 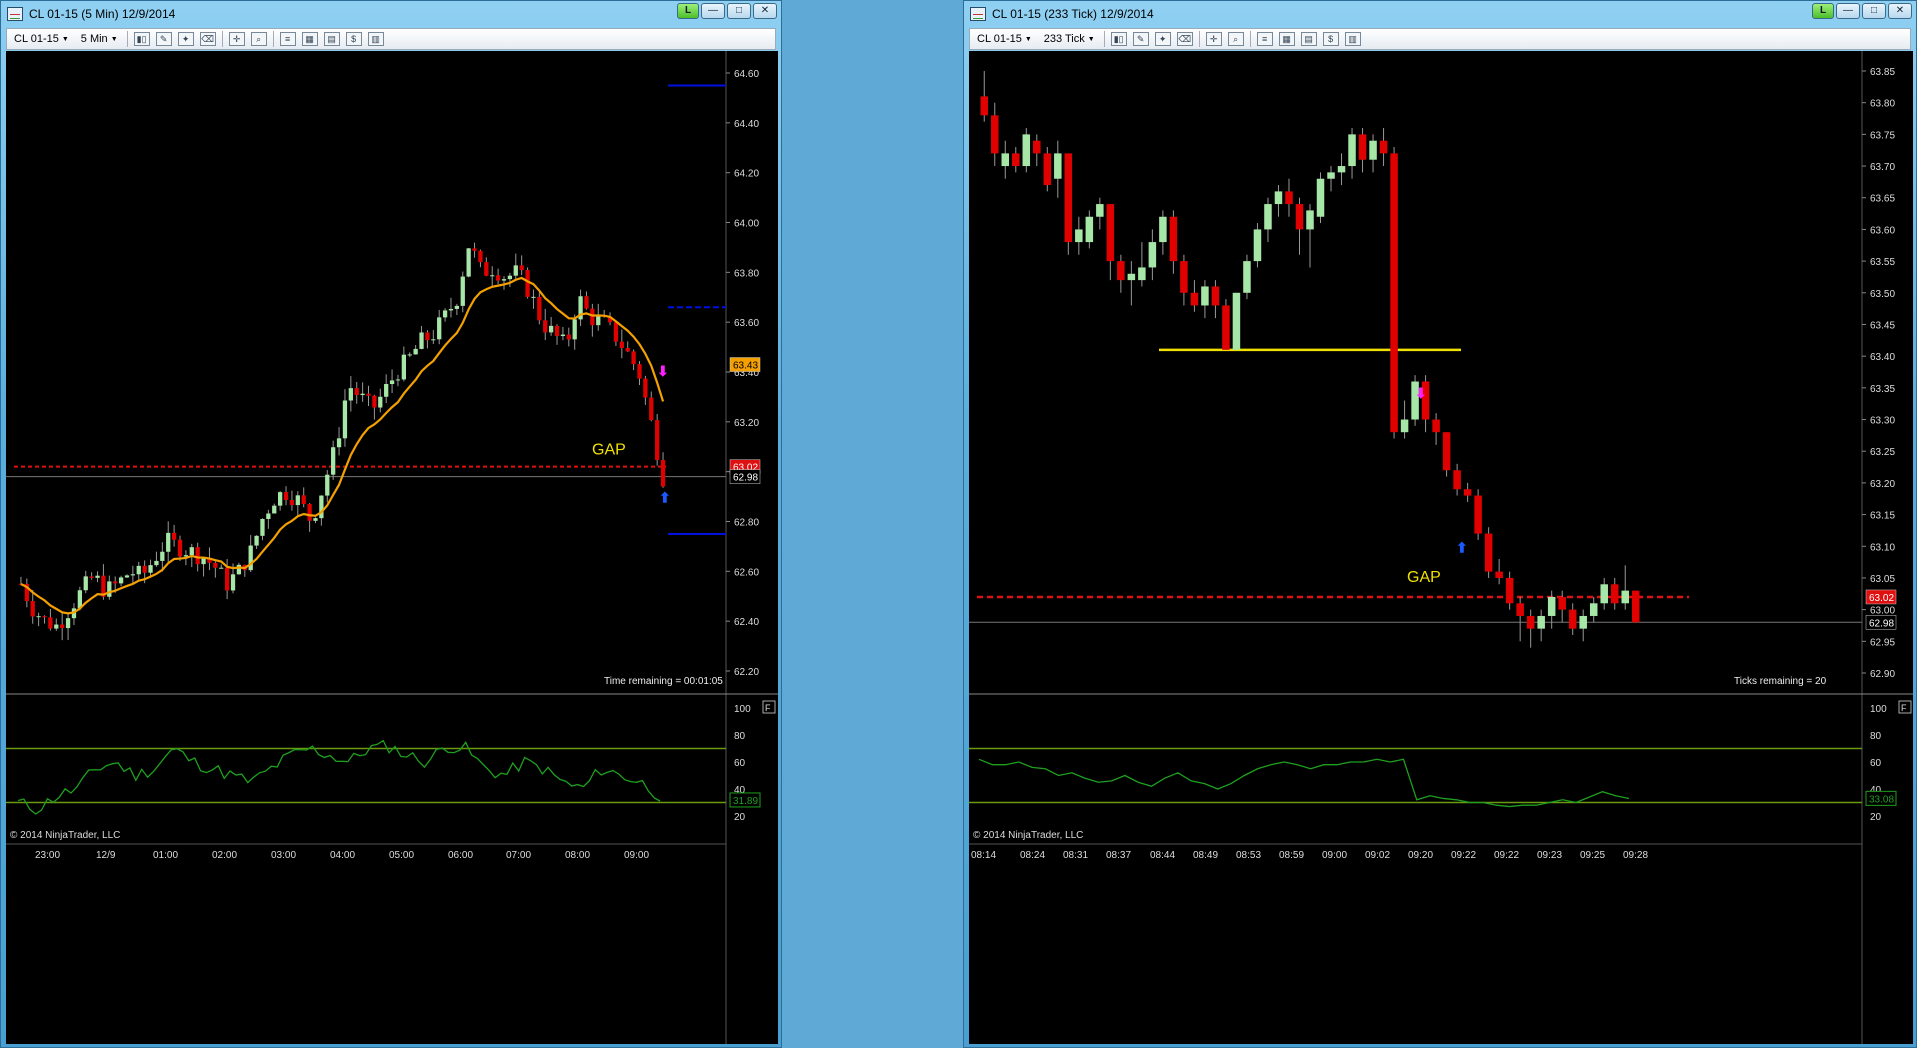 What do you see at coordinates (1635, 855) in the screenshot?
I see `time-tick-label: 09:28` at bounding box center [1635, 855].